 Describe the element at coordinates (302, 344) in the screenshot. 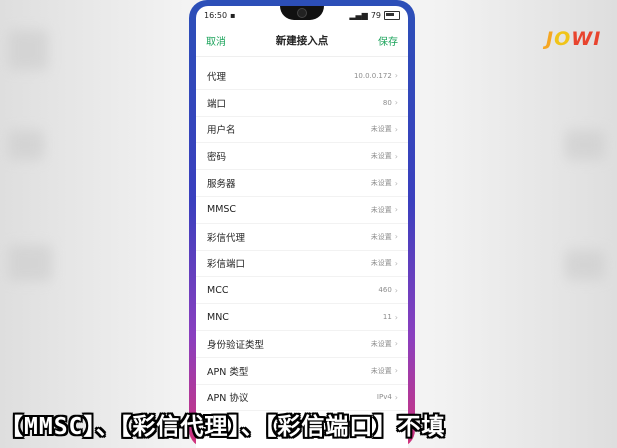

I see `setting-row-auth-type: 身份验证类型 未设置 ›` at that location.